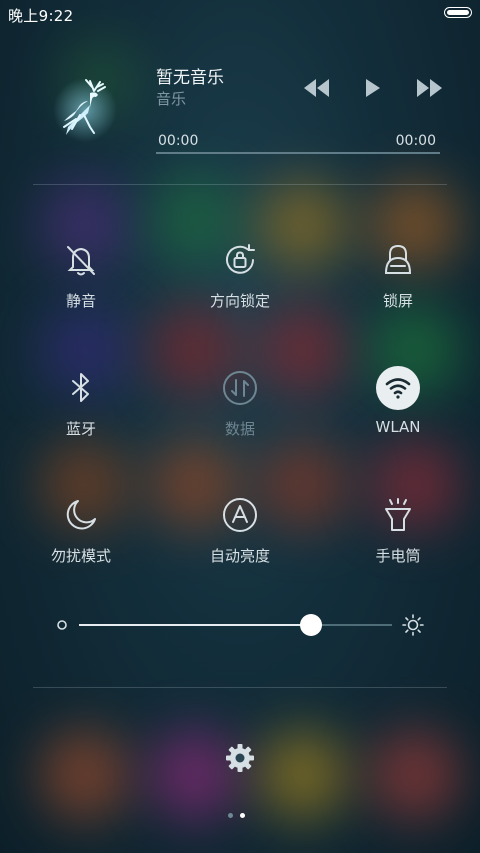 The image size is (480, 853). Describe the element at coordinates (178, 141) in the screenshot. I see `music-time-current: 00:00` at that location.